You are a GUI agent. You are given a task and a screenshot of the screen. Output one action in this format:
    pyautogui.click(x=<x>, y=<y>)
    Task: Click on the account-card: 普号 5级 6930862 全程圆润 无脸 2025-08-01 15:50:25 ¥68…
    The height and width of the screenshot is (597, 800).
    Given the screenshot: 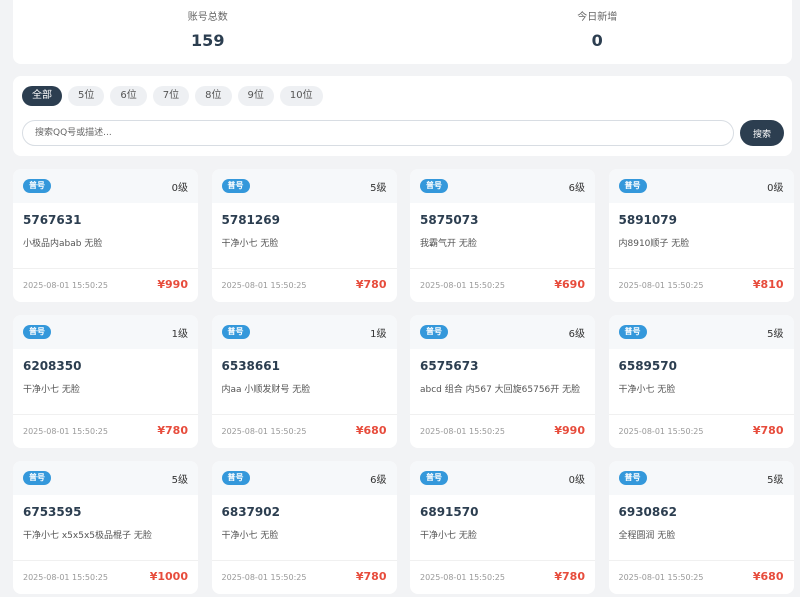 What is the action you would take?
    pyautogui.click(x=701, y=527)
    